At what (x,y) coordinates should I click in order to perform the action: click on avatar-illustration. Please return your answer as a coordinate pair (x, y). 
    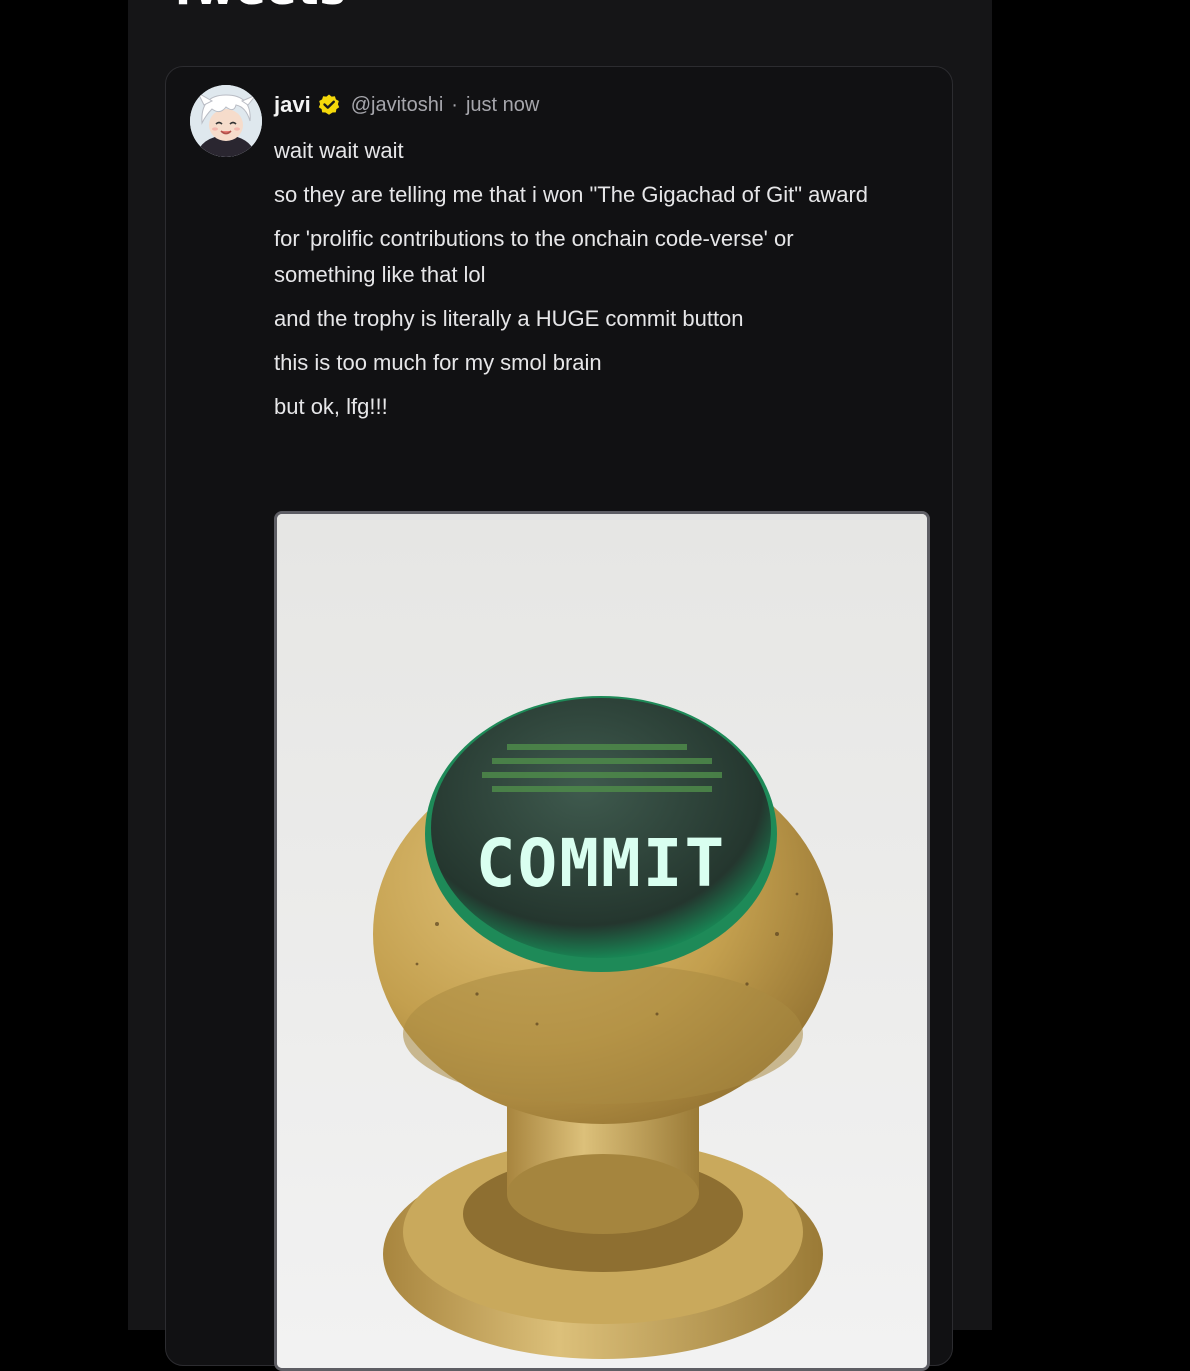
    Looking at the image, I should click on (226, 121).